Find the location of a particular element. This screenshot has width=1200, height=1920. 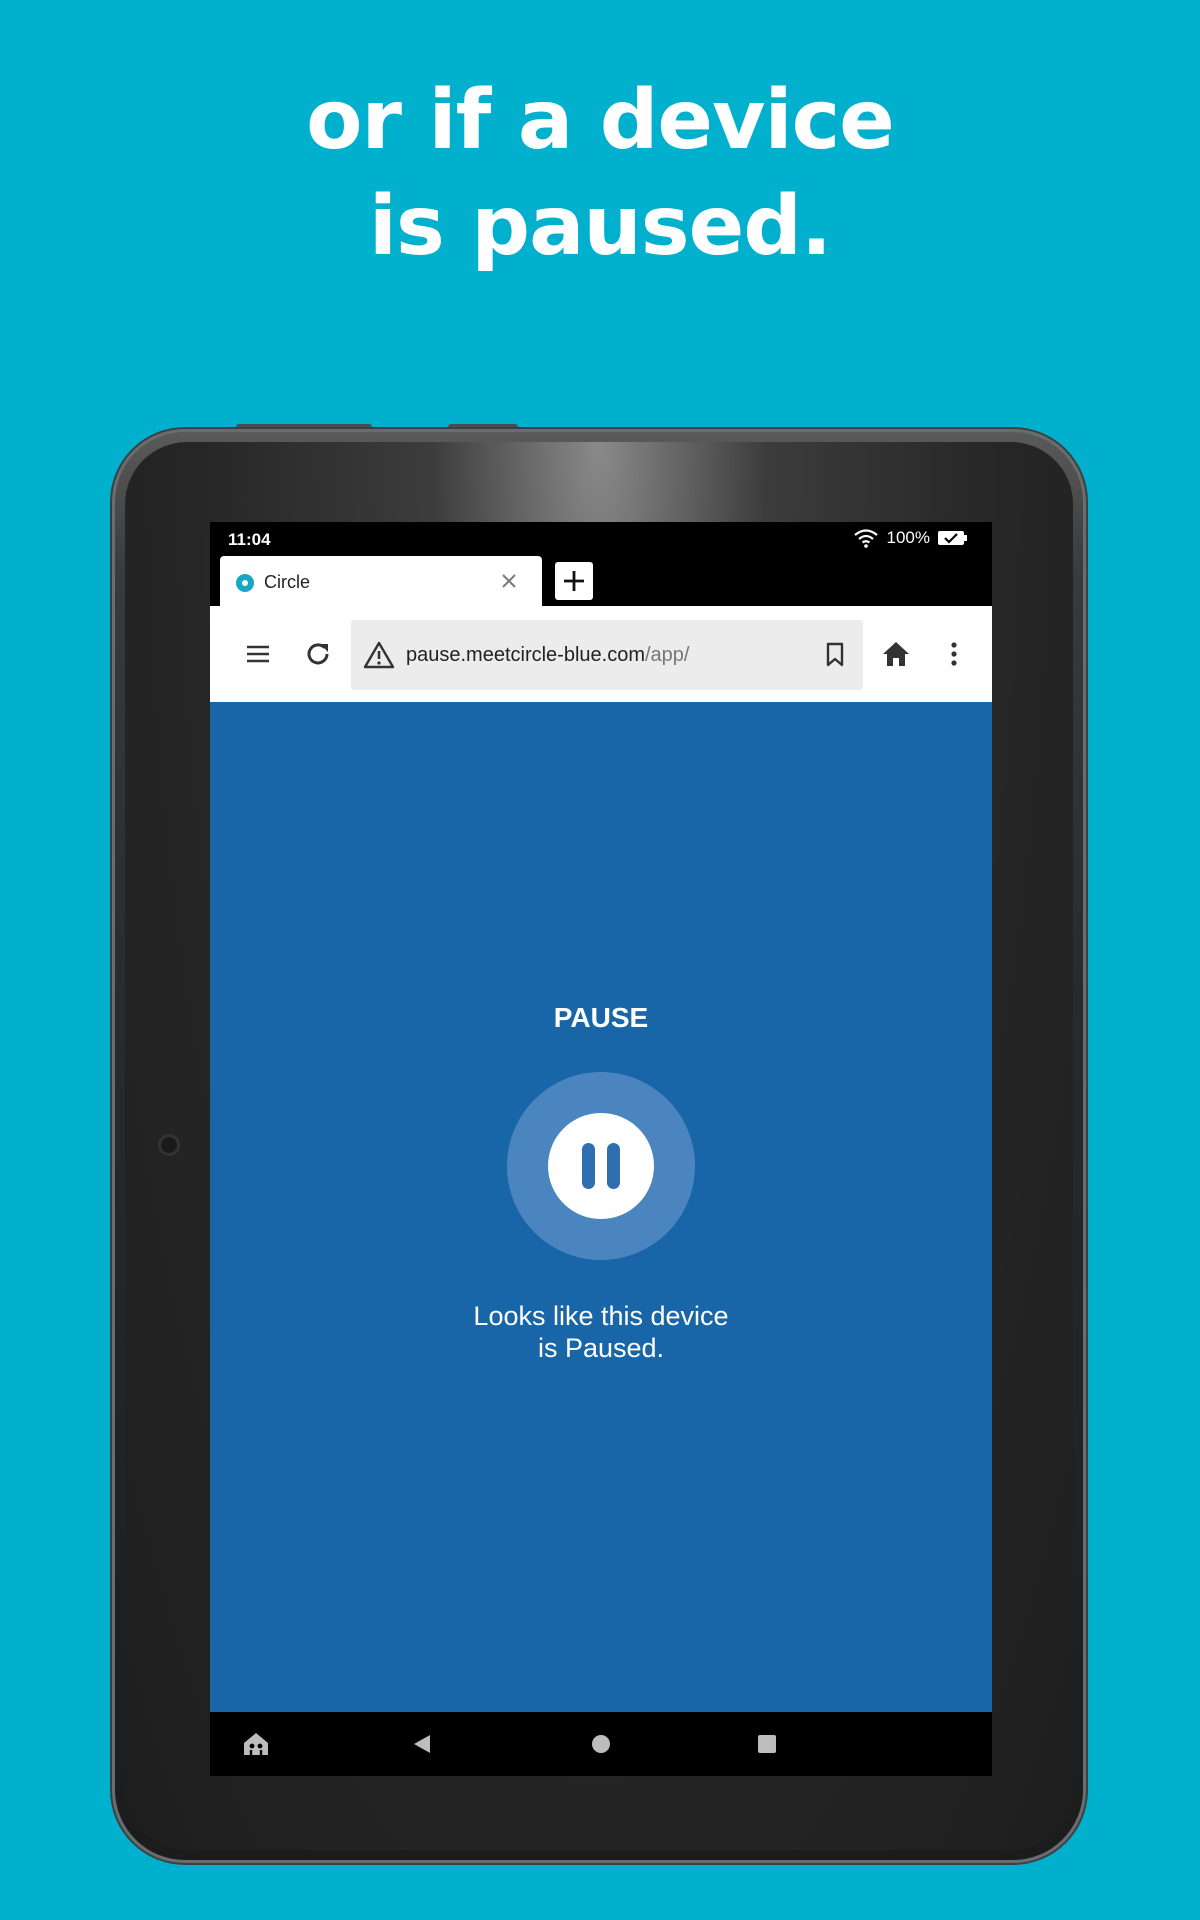

home-icon is located at coordinates (896, 654).